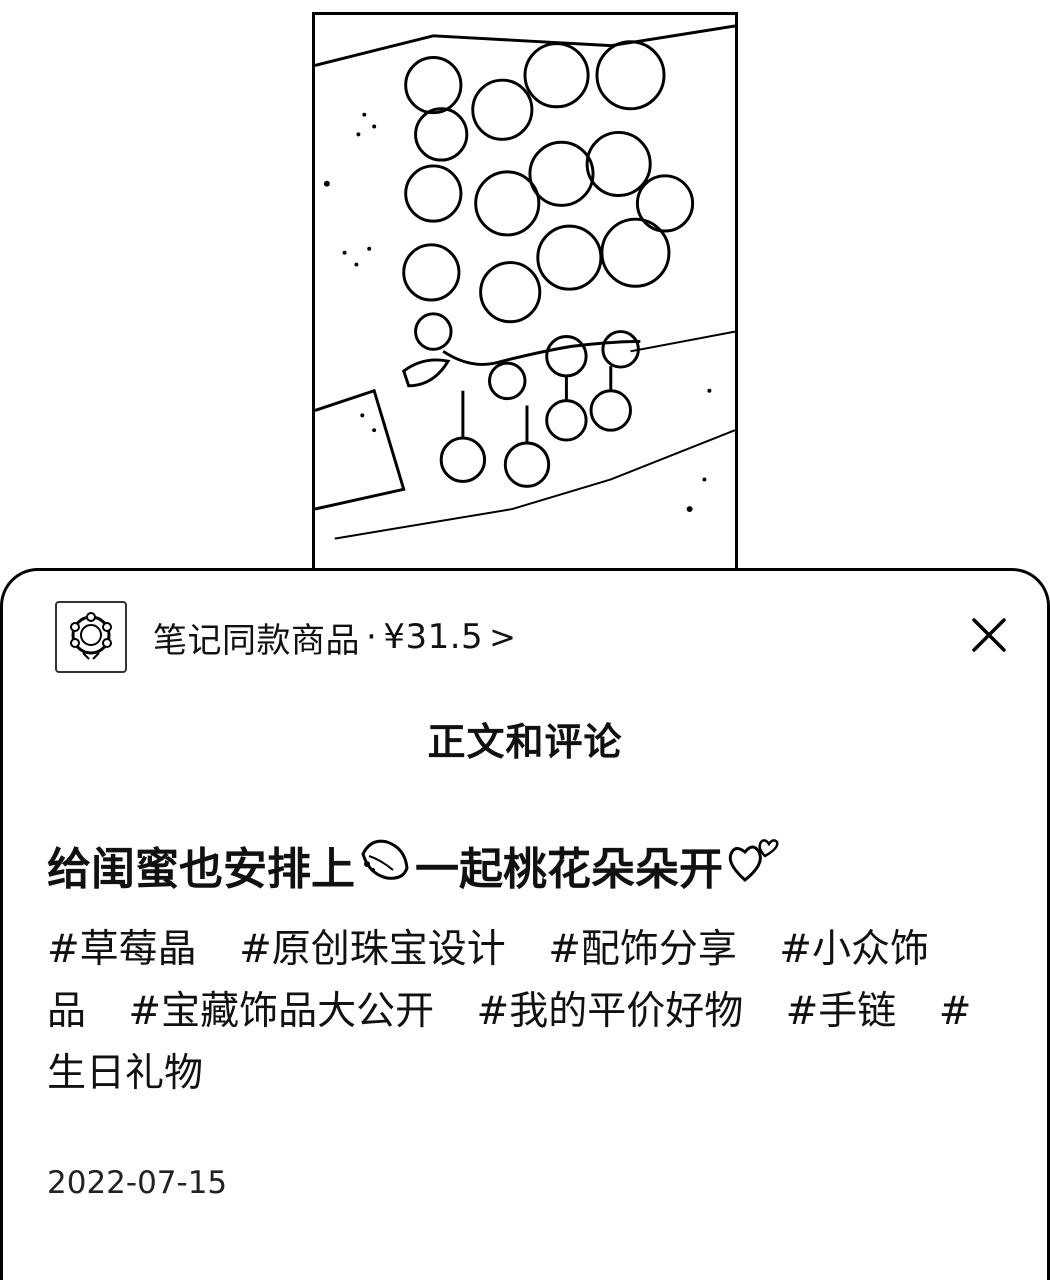 The image size is (1050, 1280). I want to click on bracelet-thumbnail-icon, so click(91, 636).